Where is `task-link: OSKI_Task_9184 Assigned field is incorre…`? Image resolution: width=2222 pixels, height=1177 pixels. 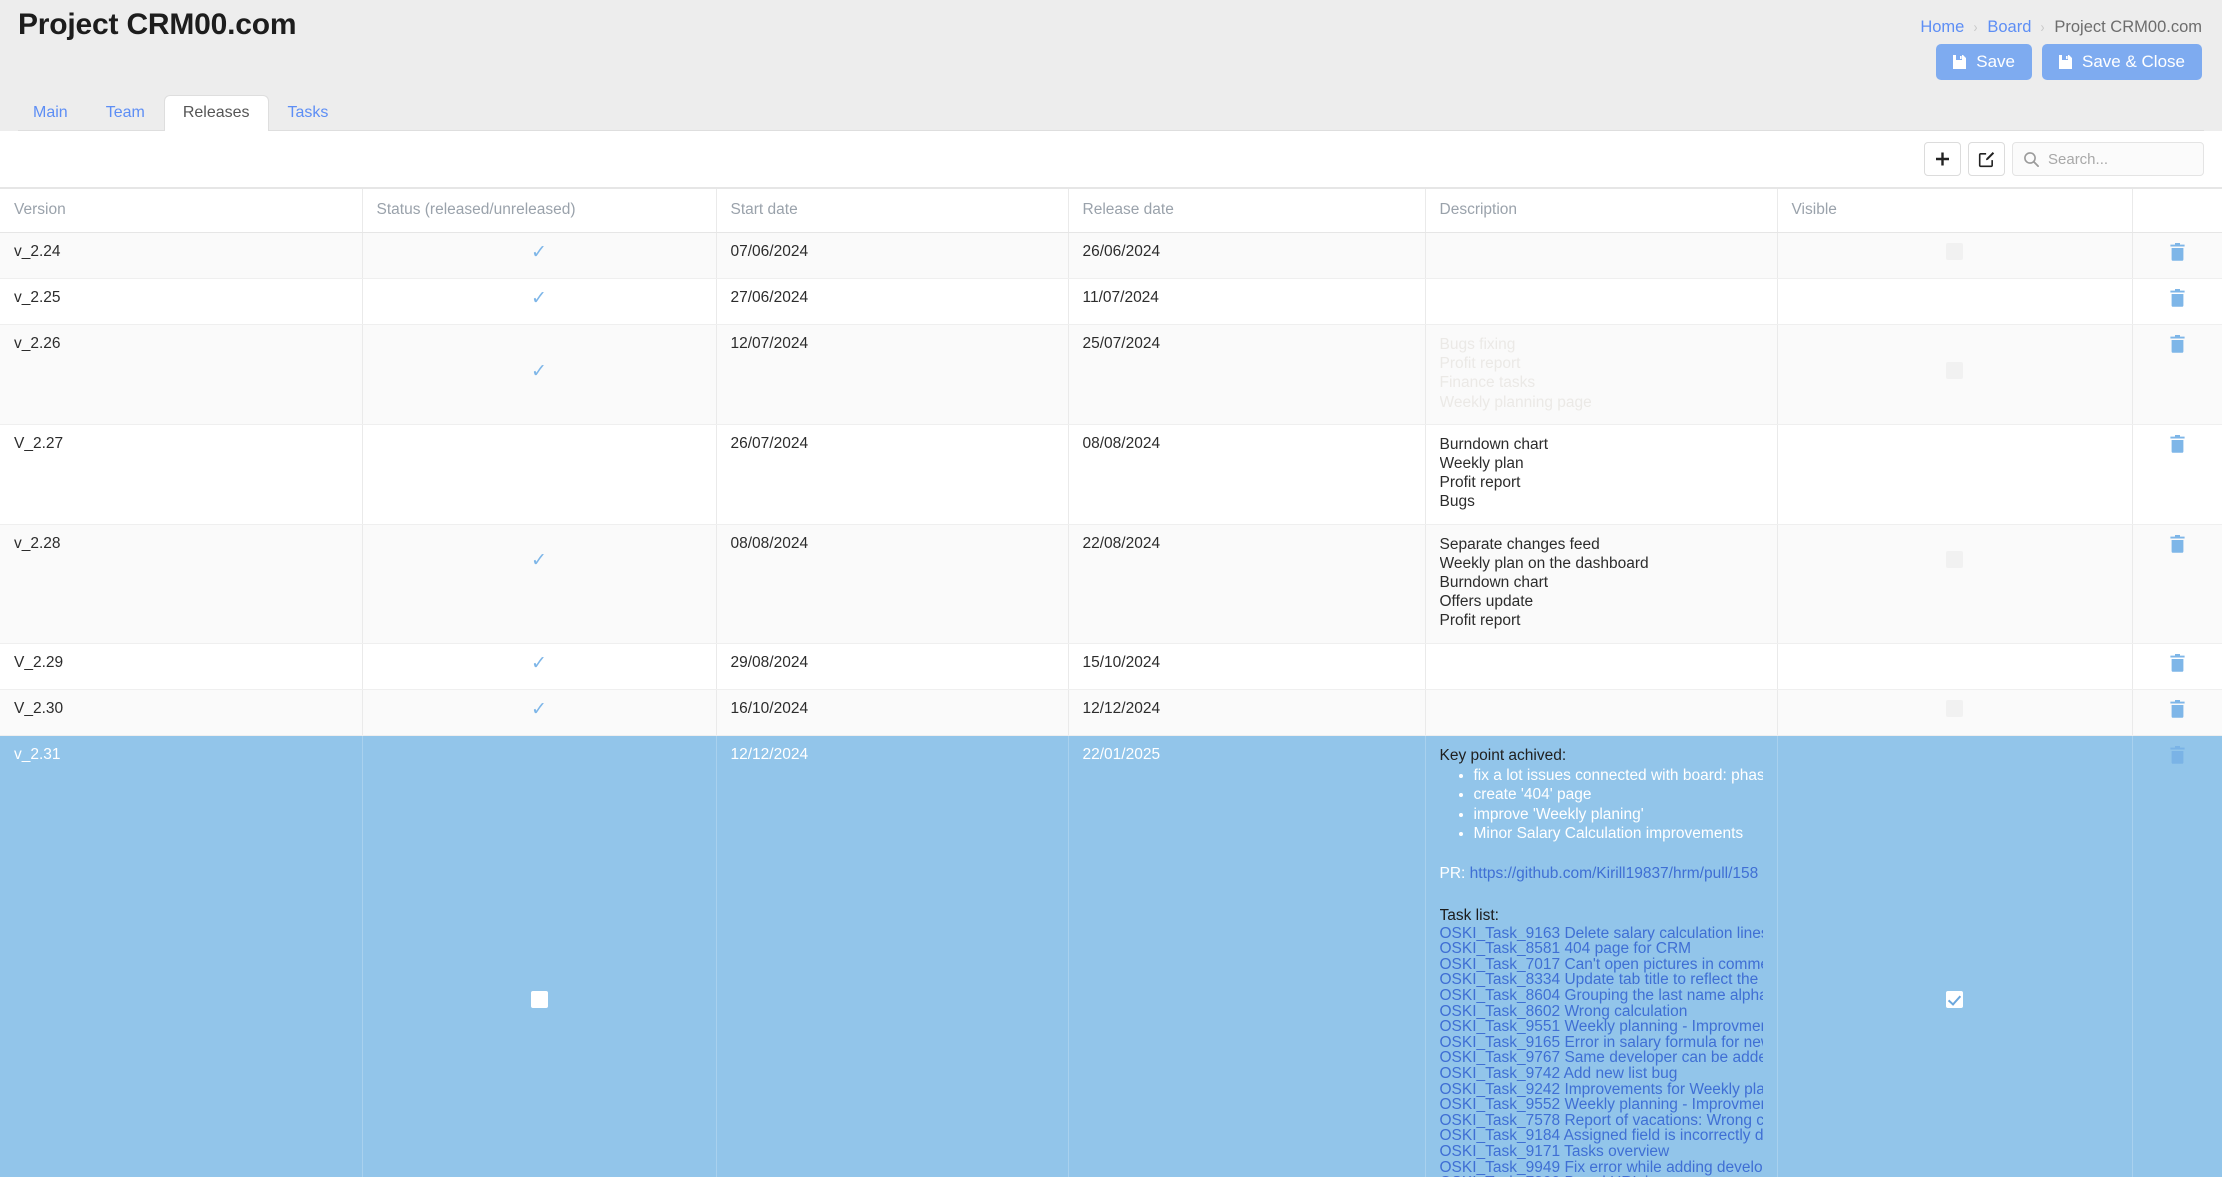
task-link: OSKI_Task_9184 Assigned field is incorre… is located at coordinates (1601, 1136).